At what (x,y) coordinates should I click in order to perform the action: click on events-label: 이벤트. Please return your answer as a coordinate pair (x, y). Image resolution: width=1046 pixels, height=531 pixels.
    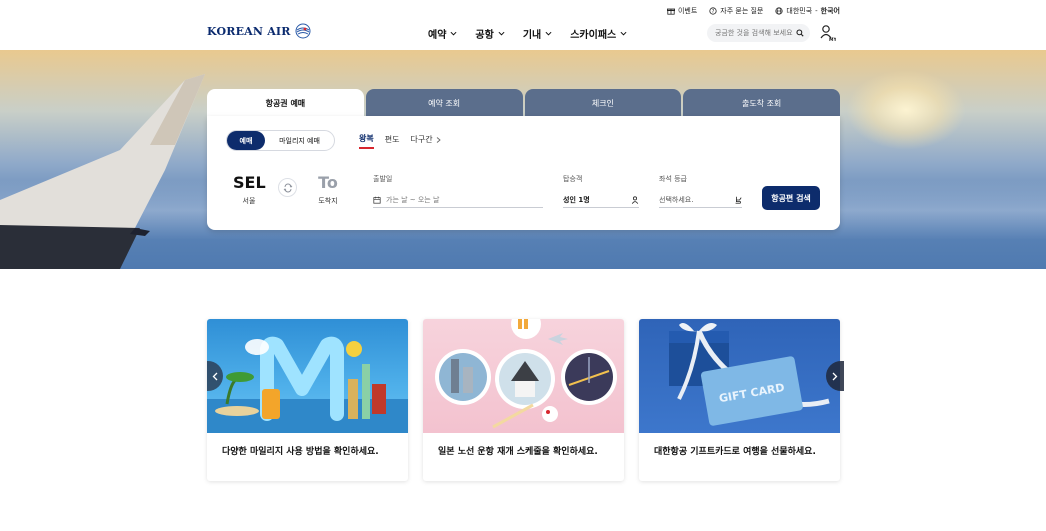
    Looking at the image, I should click on (687, 11).